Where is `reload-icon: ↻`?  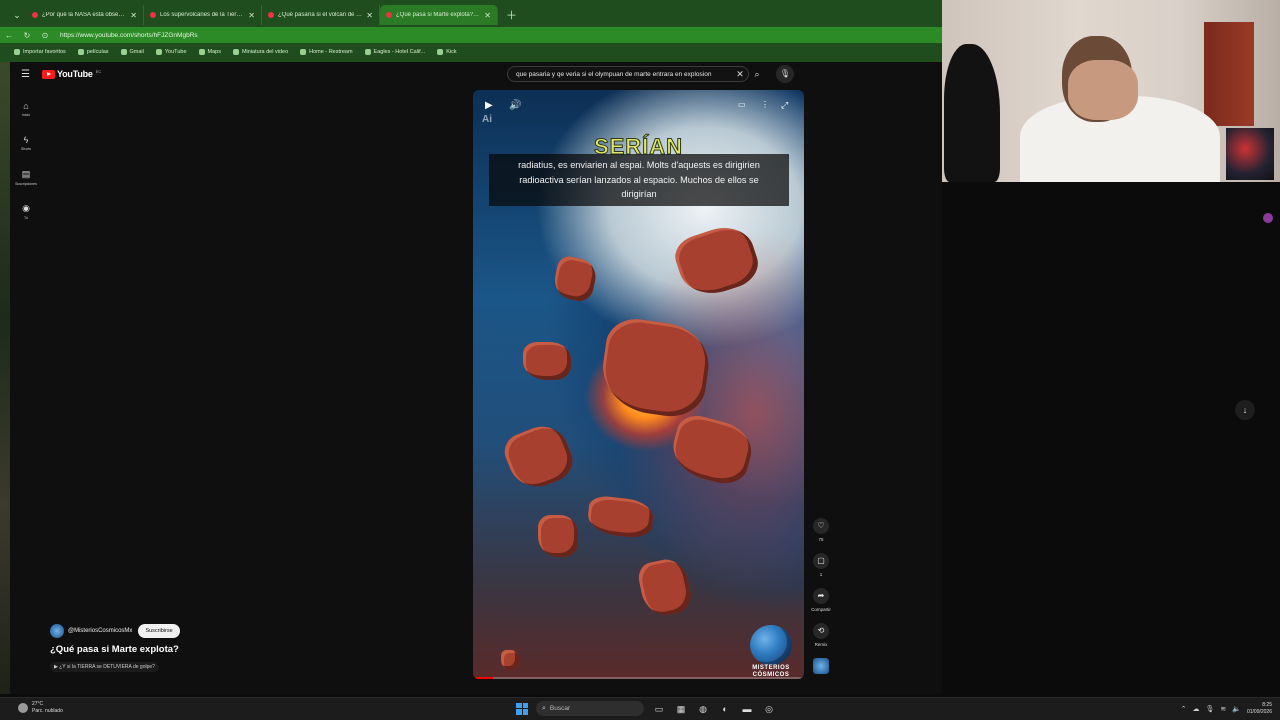
reload-icon: ↻ is located at coordinates (27, 35).